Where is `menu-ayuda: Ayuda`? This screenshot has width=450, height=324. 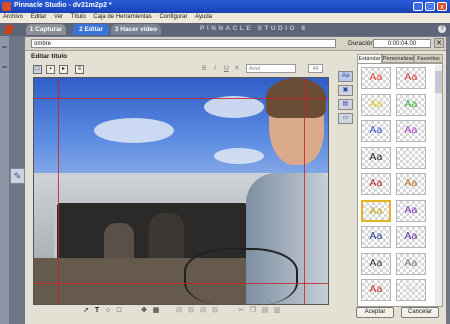 menu-ayuda: Ayuda is located at coordinates (203, 17).